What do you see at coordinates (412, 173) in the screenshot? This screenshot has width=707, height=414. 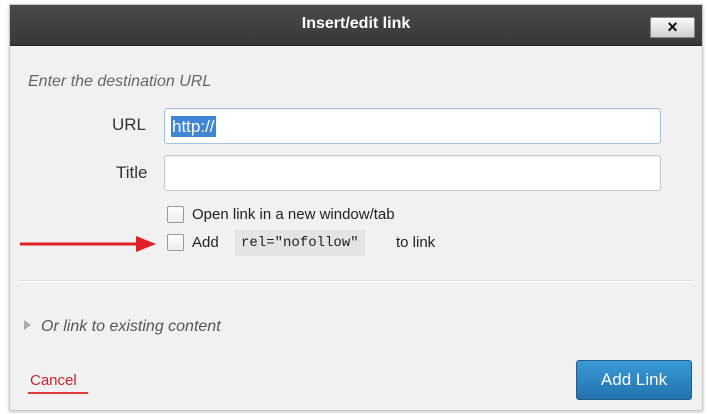 I see `title-input` at bounding box center [412, 173].